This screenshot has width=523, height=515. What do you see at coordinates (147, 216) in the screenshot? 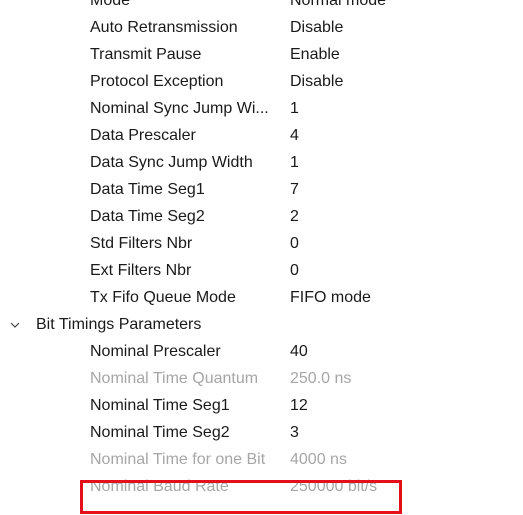
I see `param-name: Data Time Seg2` at bounding box center [147, 216].